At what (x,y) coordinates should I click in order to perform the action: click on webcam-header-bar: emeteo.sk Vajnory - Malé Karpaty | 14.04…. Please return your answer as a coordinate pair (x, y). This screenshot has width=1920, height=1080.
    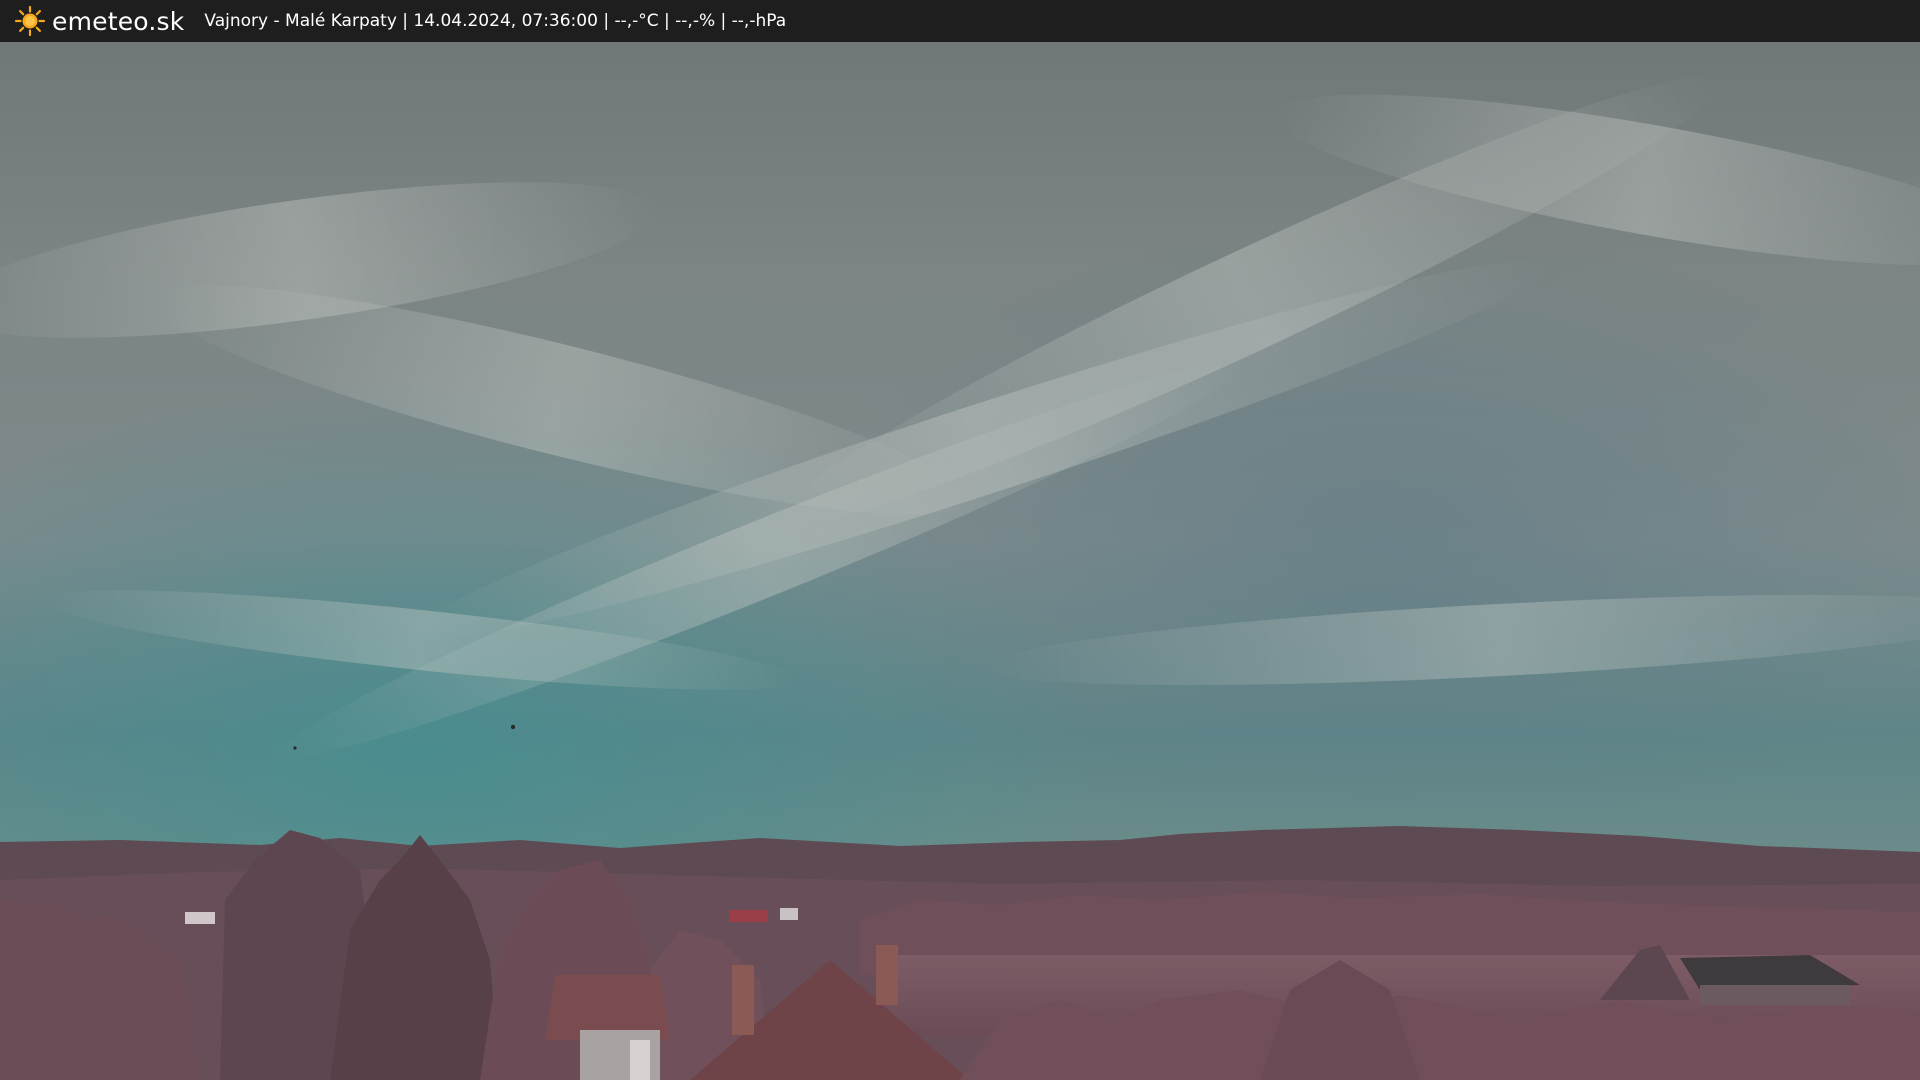
    Looking at the image, I should click on (960, 21).